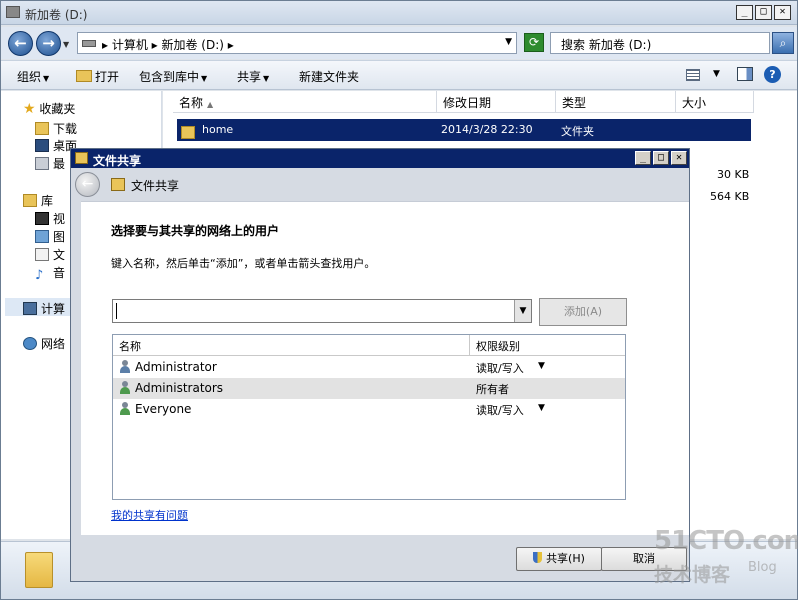 Image resolution: width=798 pixels, height=600 pixels. What do you see at coordinates (56, 128) in the screenshot?
I see `nav-downloads: 下载` at bounding box center [56, 128].